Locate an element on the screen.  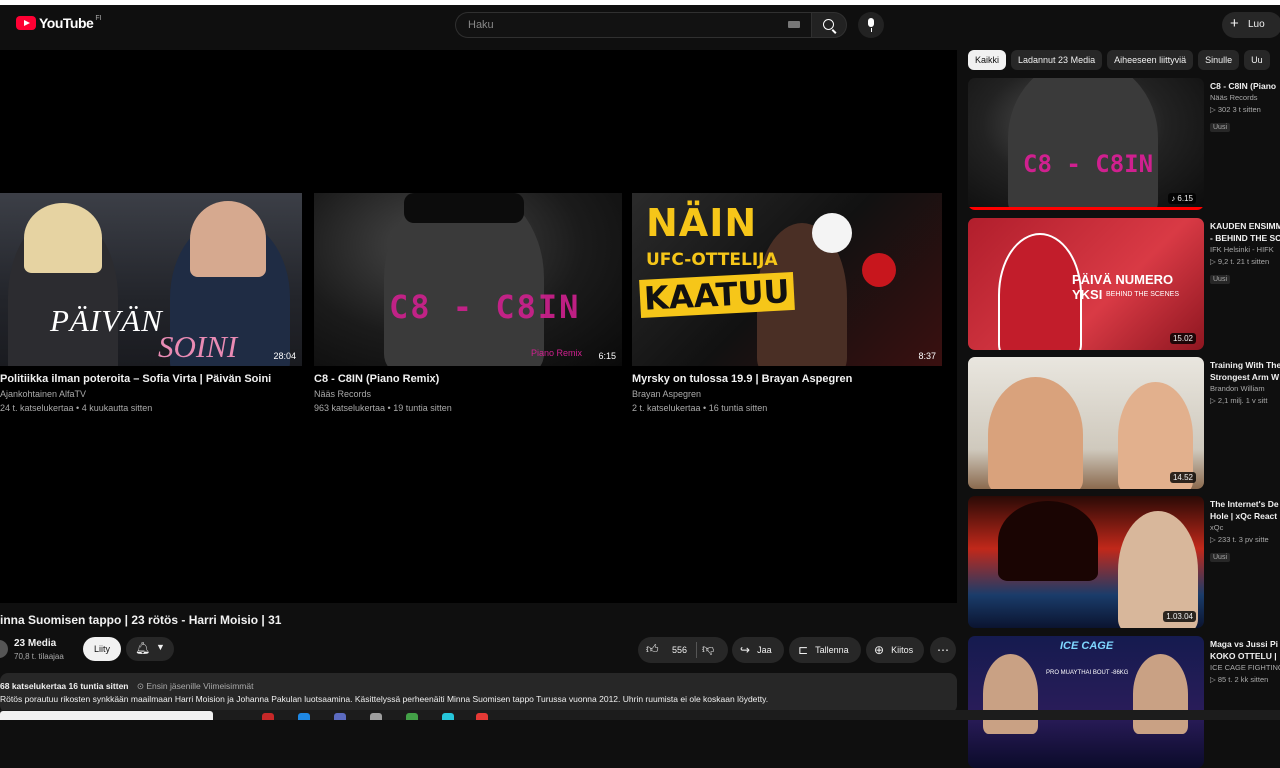
hockey-player-figure is located at coordinates (1040, 291).